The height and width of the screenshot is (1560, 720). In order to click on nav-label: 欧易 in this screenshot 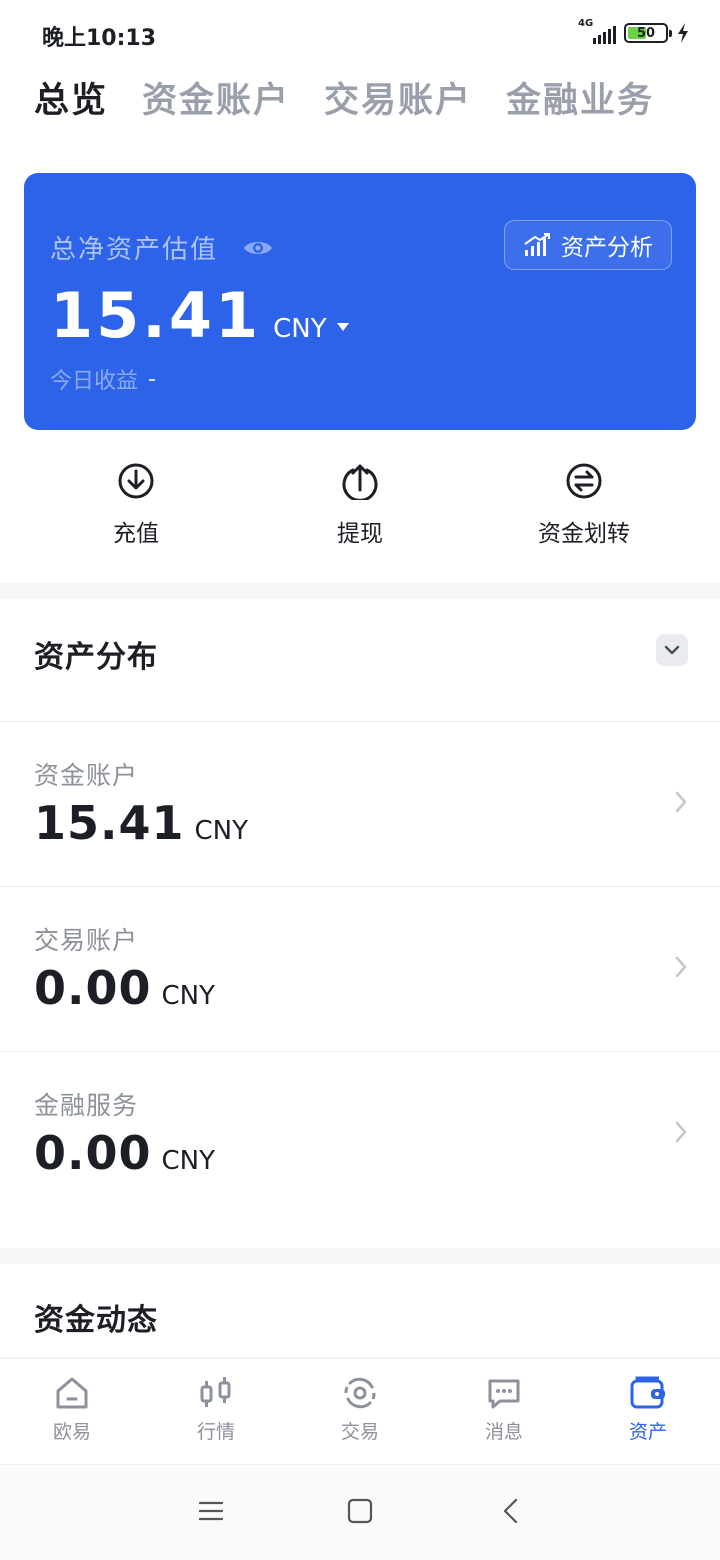, I will do `click(71, 1432)`.